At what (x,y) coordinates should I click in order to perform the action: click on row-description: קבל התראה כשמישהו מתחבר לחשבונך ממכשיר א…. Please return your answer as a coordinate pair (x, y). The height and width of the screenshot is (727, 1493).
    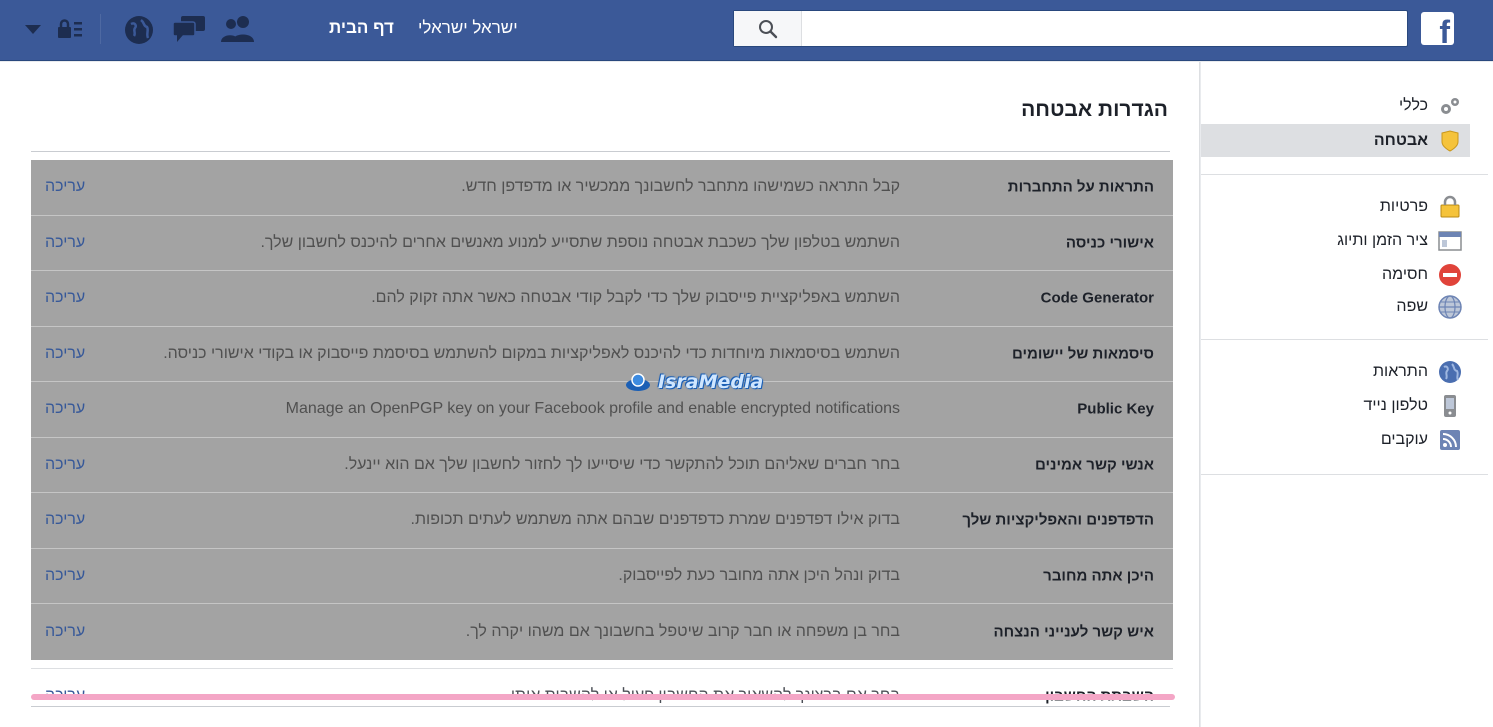
    Looking at the image, I should click on (680, 187).